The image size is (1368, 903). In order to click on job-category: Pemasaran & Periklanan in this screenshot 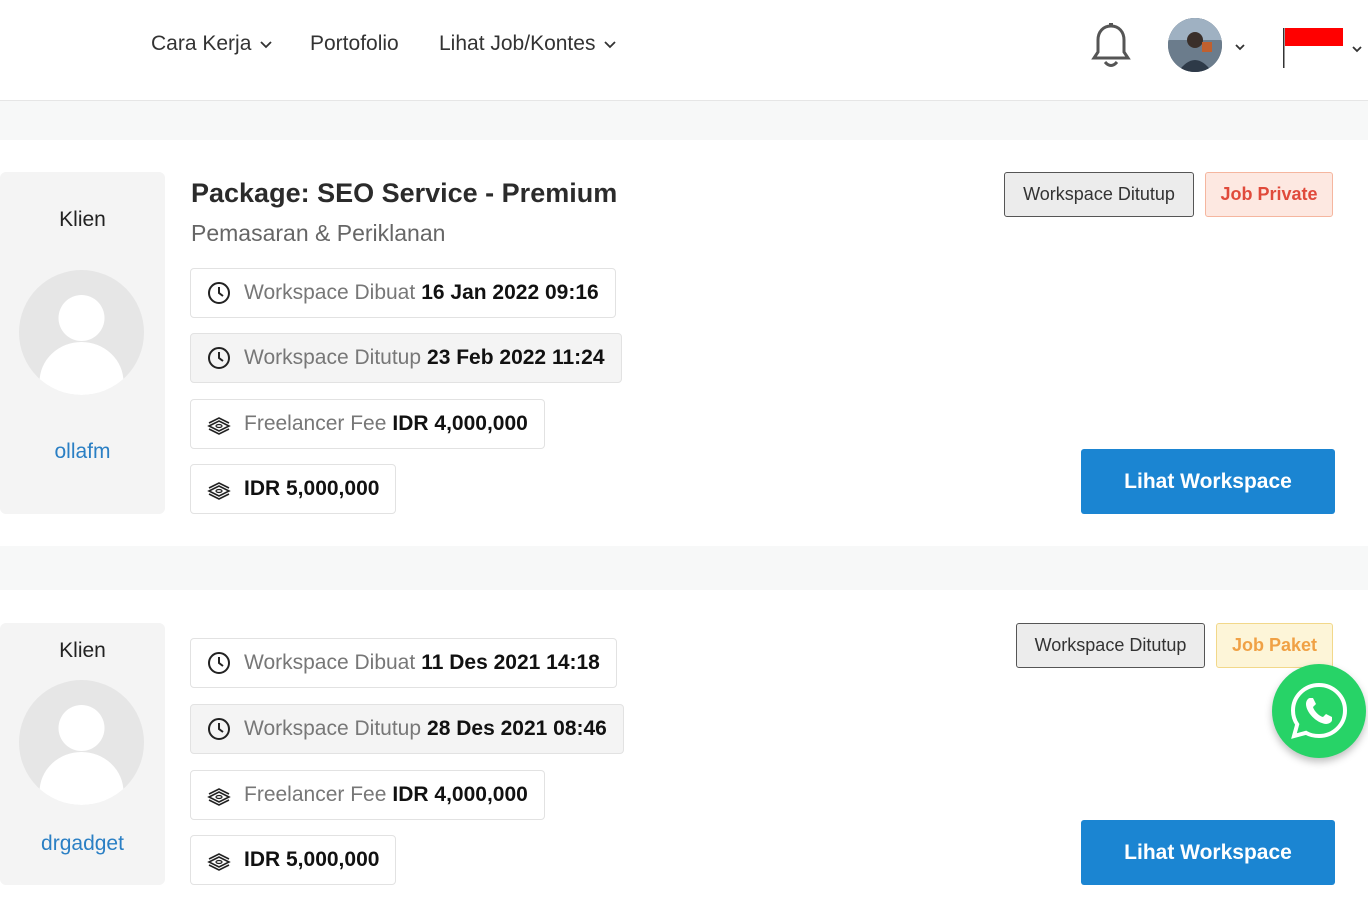, I will do `click(318, 233)`.